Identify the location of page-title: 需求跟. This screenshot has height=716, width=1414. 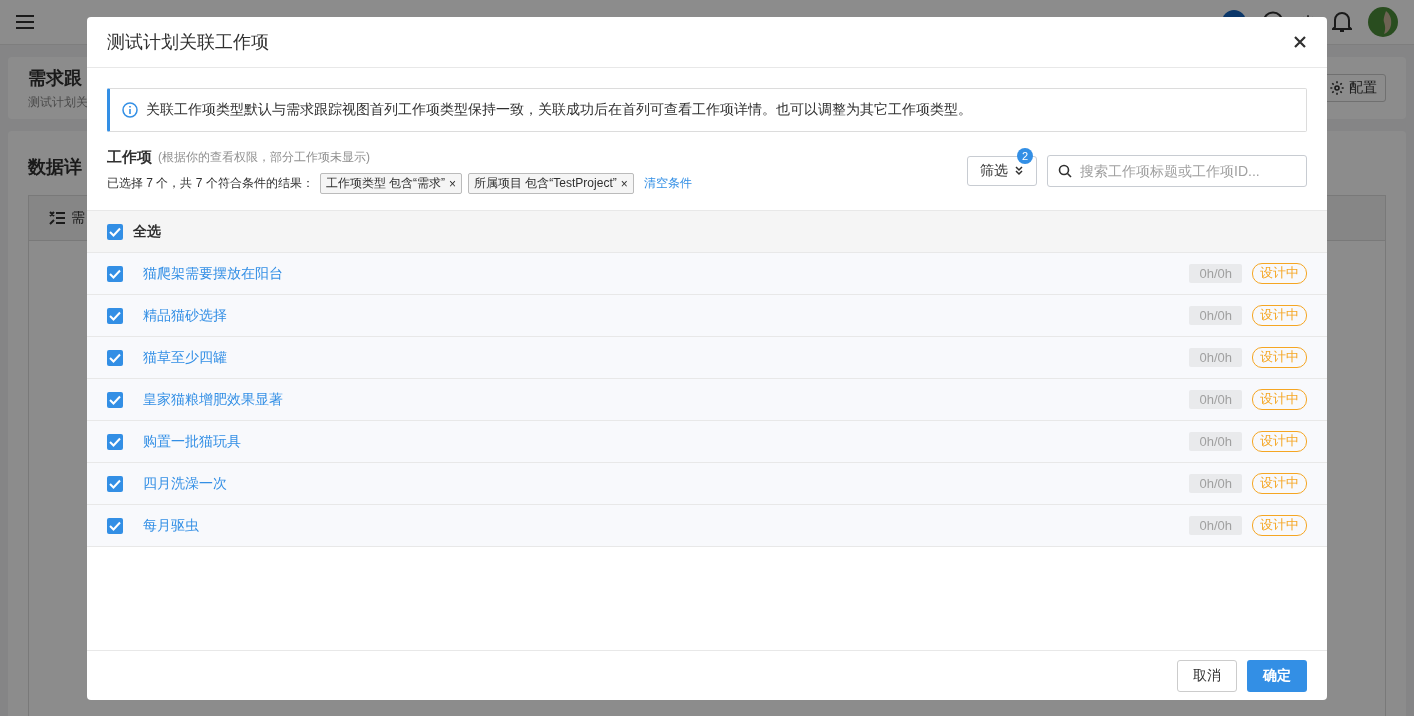
(55, 78).